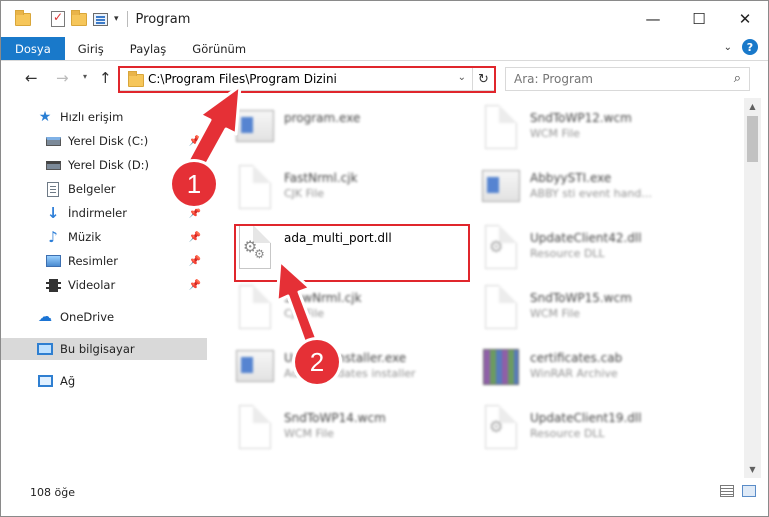 This screenshot has height=517, width=769. Describe the element at coordinates (91, 48) in the screenshot. I see `tab-giris: Giriş` at that location.